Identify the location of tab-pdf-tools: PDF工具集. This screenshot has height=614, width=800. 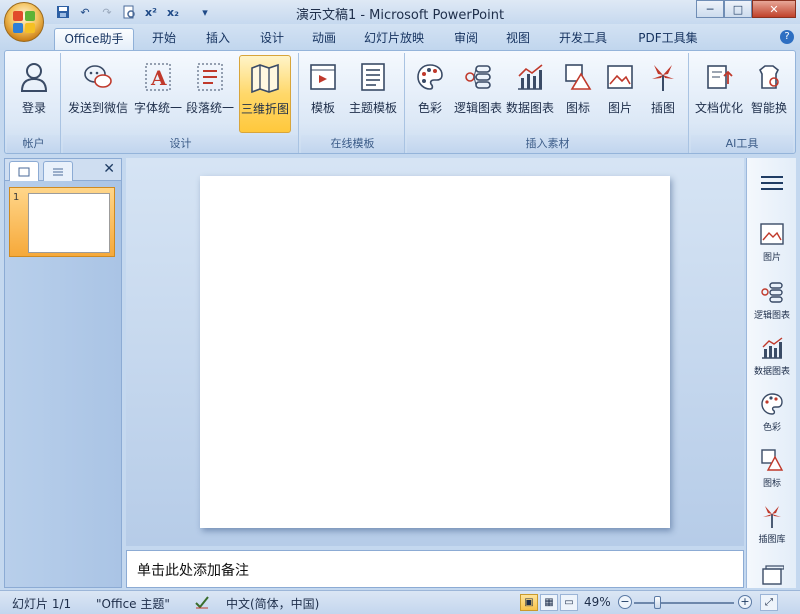
(668, 39).